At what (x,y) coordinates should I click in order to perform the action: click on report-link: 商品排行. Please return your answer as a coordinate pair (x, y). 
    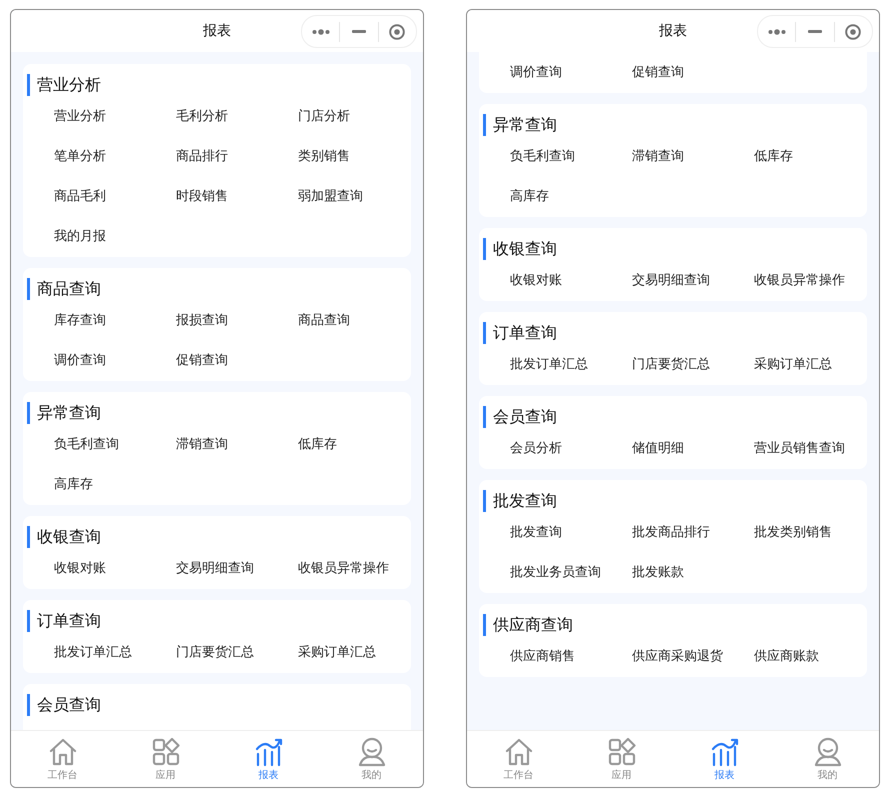
    Looking at the image, I should click on (237, 156).